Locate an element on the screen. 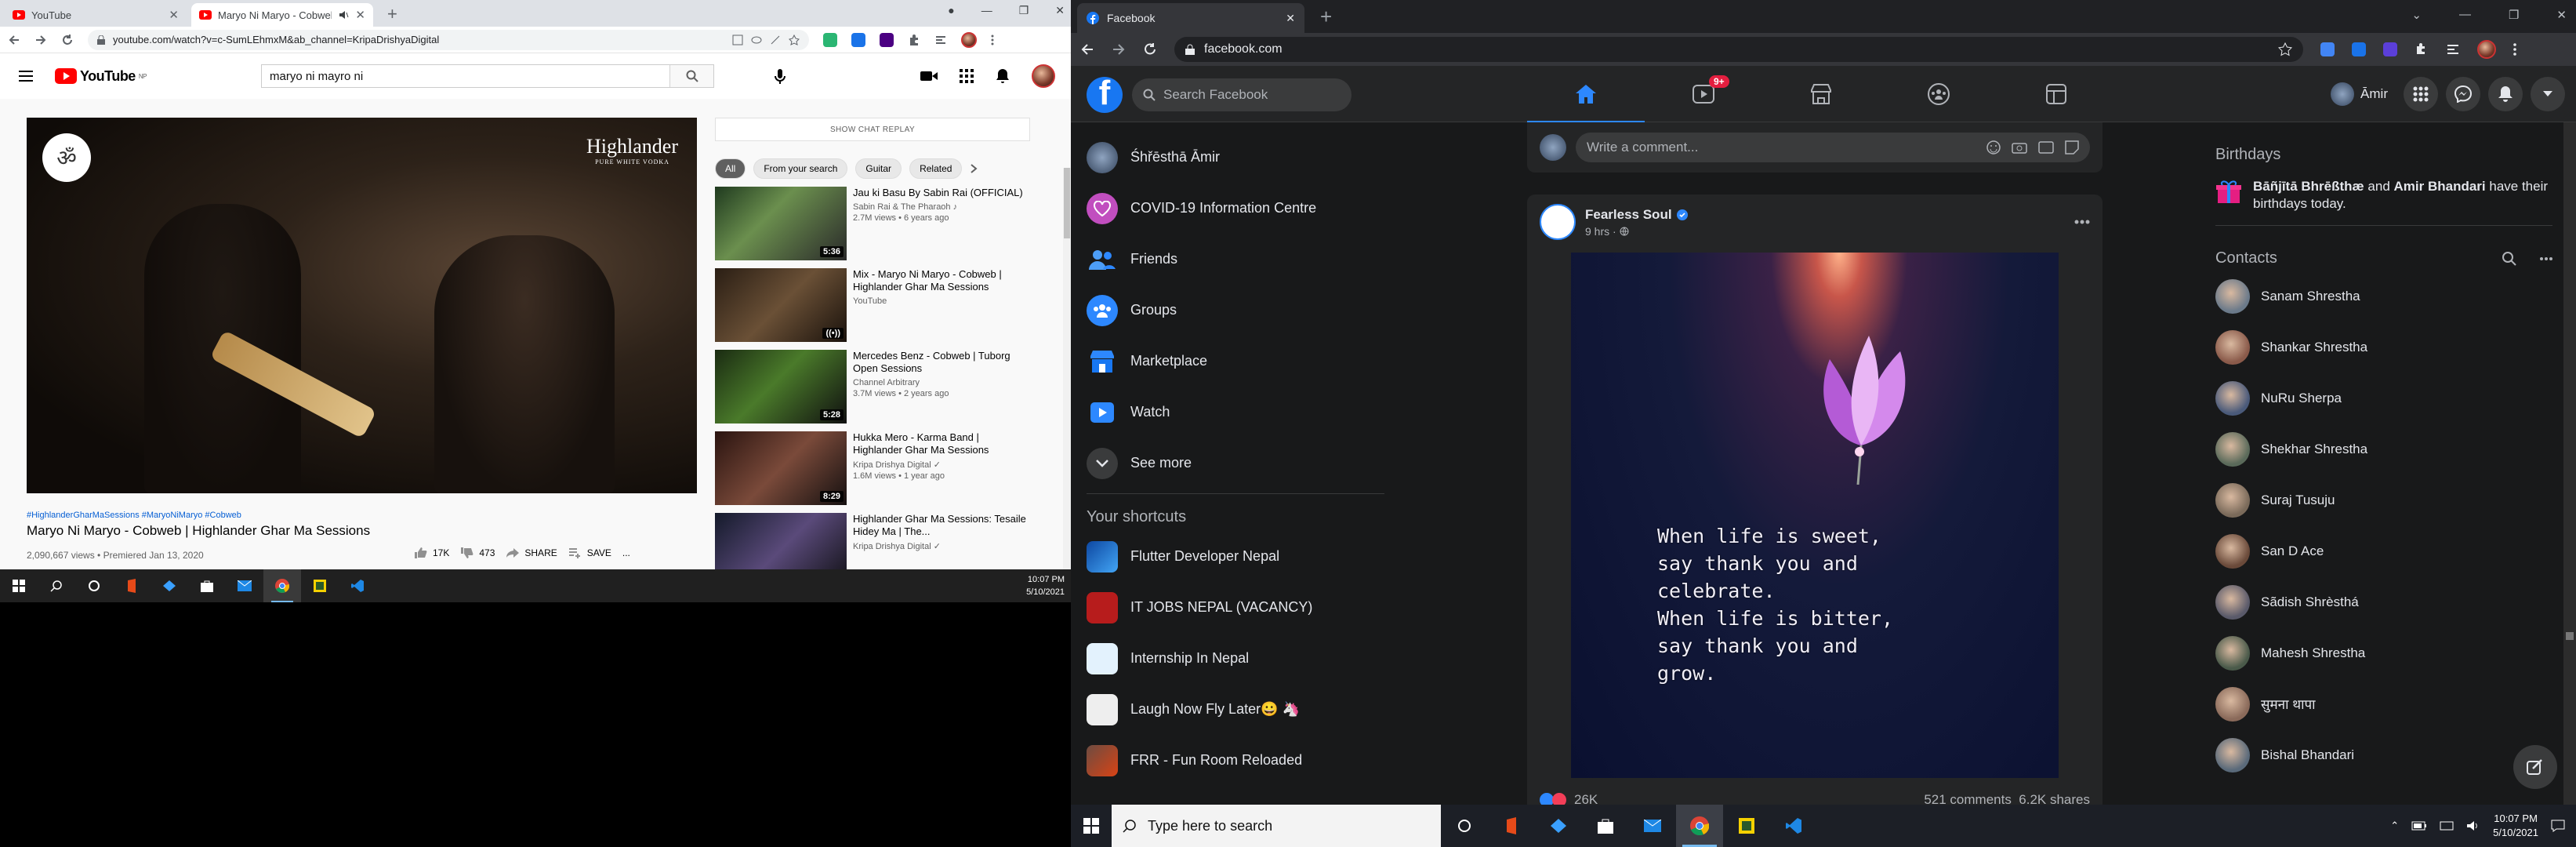 The image size is (2576, 847). chevron-up-icon: ⌃ is located at coordinates (2395, 826).